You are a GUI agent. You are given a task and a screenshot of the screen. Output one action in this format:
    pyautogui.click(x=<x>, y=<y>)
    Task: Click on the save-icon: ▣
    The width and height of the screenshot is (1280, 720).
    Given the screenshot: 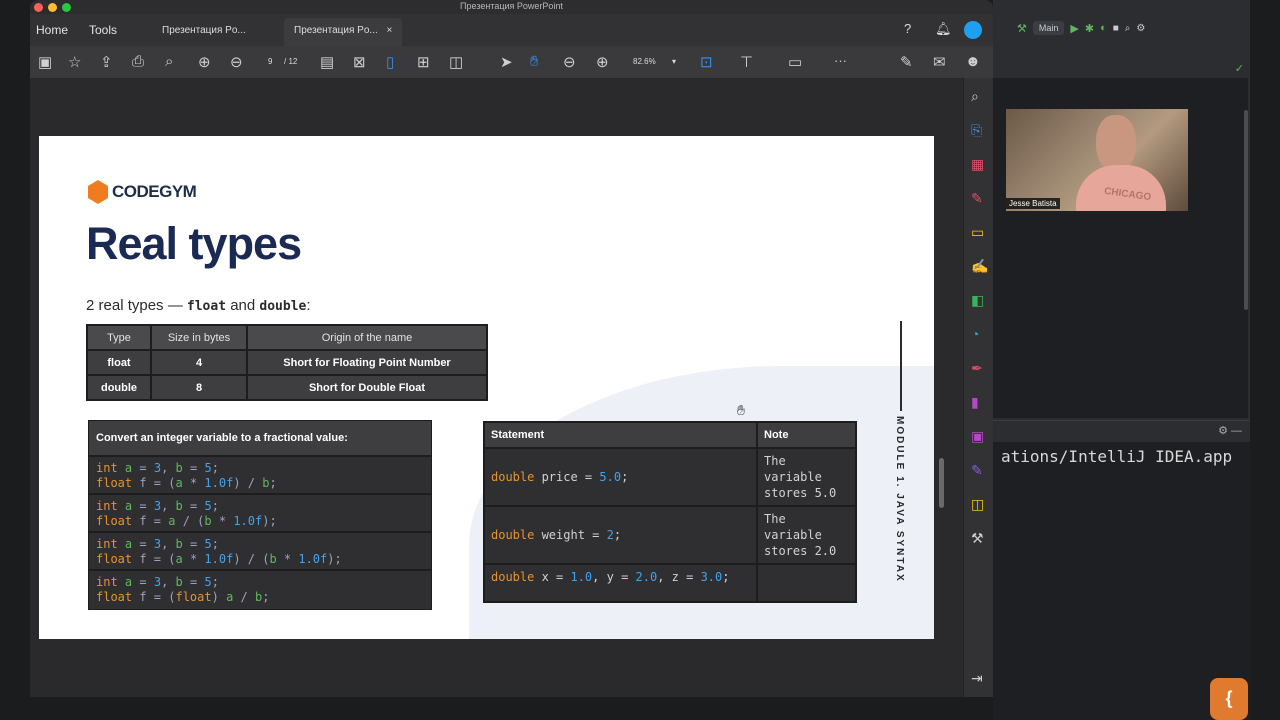 What is the action you would take?
    pyautogui.click(x=45, y=62)
    